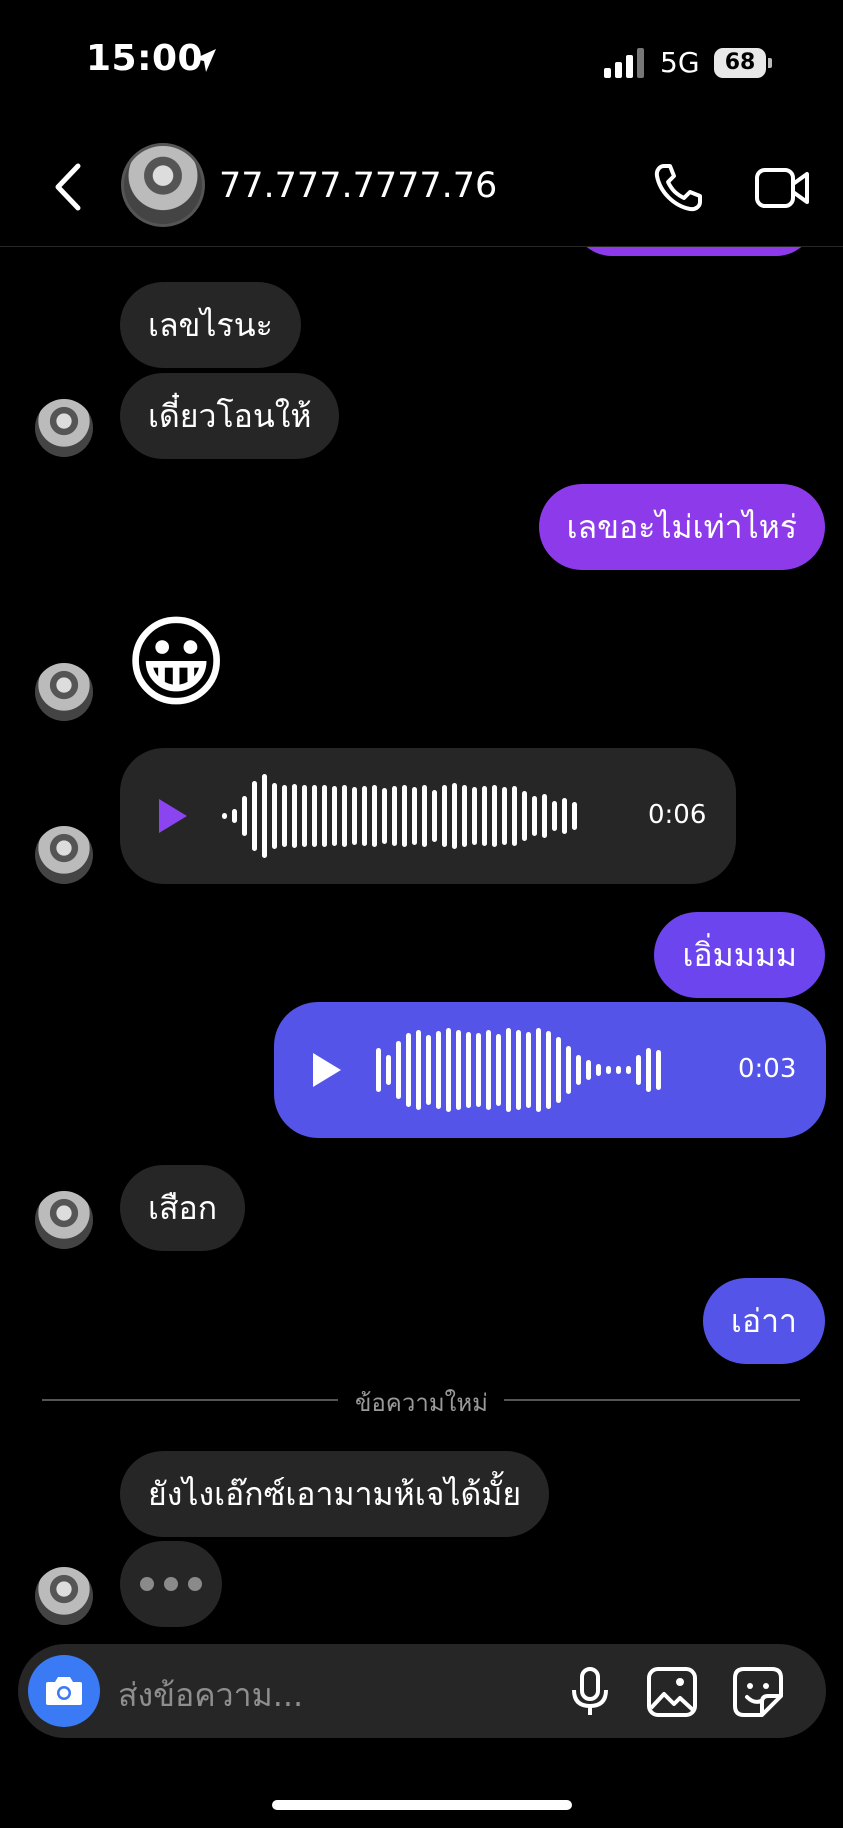 The width and height of the screenshot is (843, 1828). I want to click on battery-icon: 68, so click(740, 63).